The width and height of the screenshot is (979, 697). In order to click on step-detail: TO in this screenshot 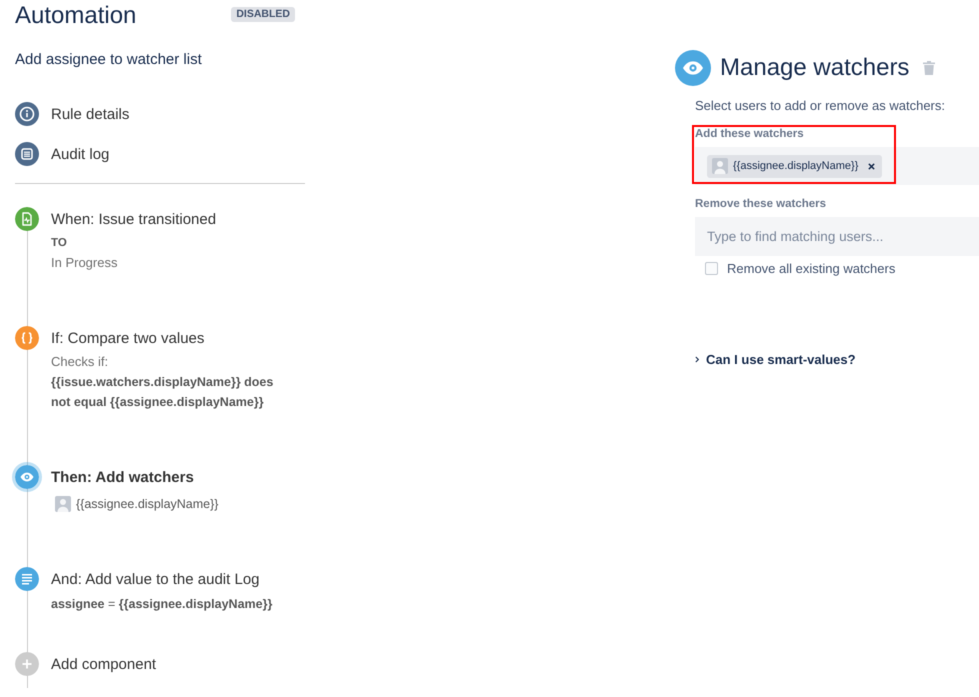, I will do `click(59, 243)`.